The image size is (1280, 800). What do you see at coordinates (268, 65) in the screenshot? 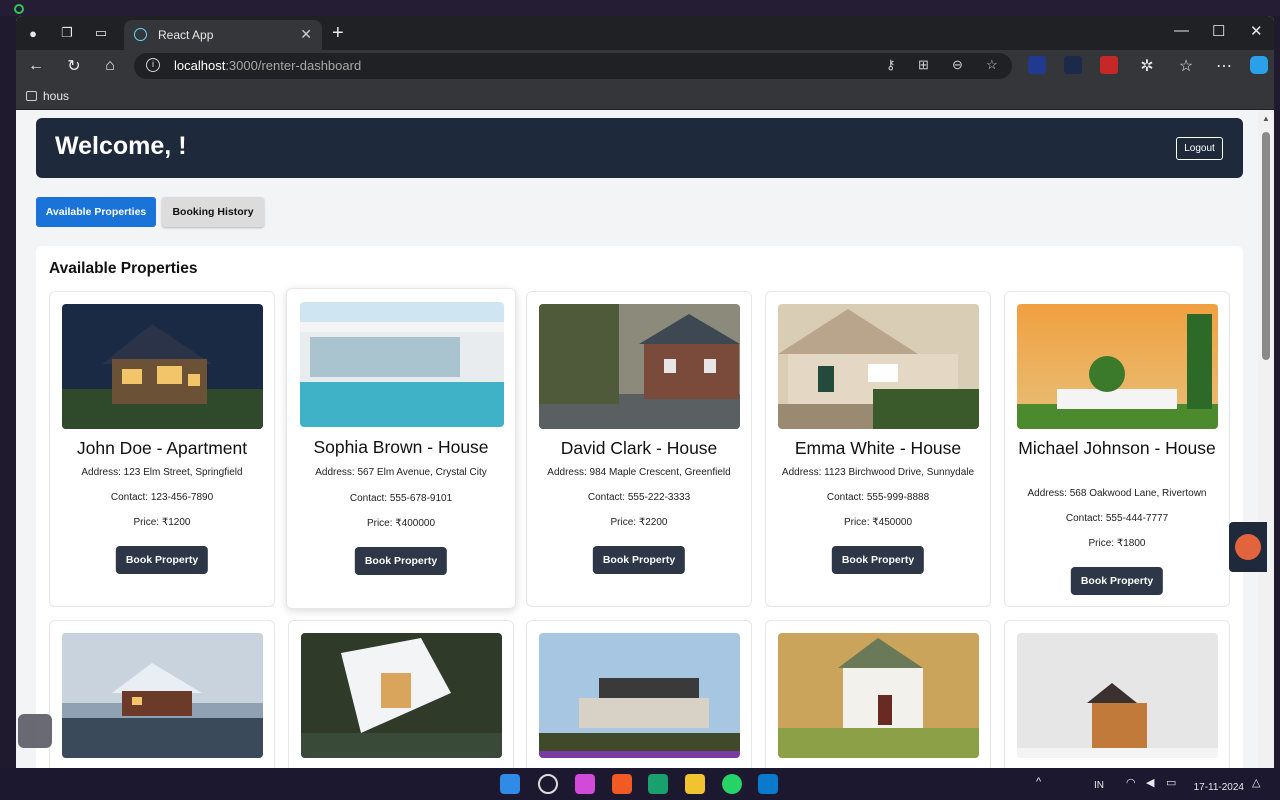
I see `url-text: localhost:3000/renter-dashboard` at bounding box center [268, 65].